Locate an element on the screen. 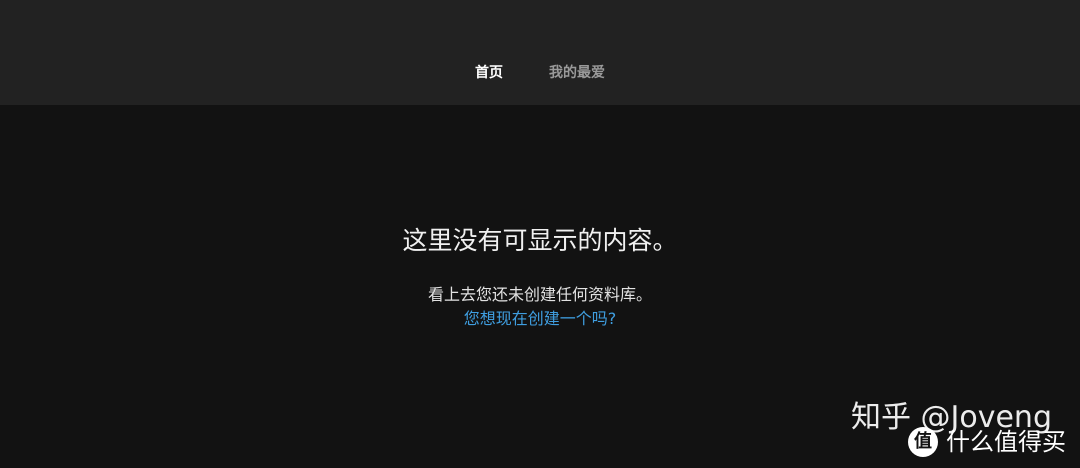 This screenshot has width=1080, height=468. tab-favorites: 我的最爱 is located at coordinates (577, 73).